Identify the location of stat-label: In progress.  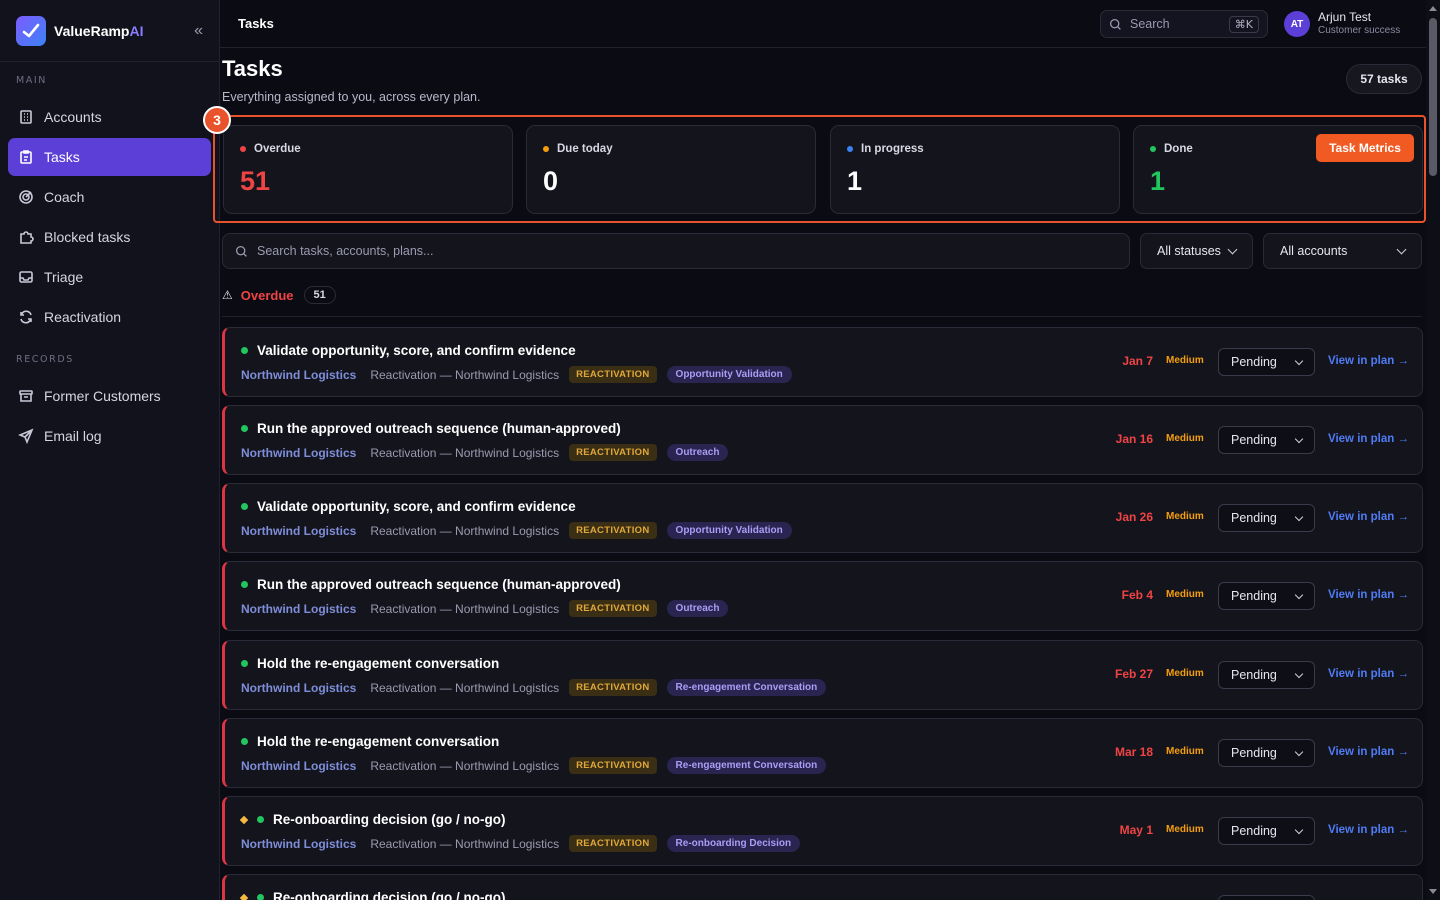
(892, 149).